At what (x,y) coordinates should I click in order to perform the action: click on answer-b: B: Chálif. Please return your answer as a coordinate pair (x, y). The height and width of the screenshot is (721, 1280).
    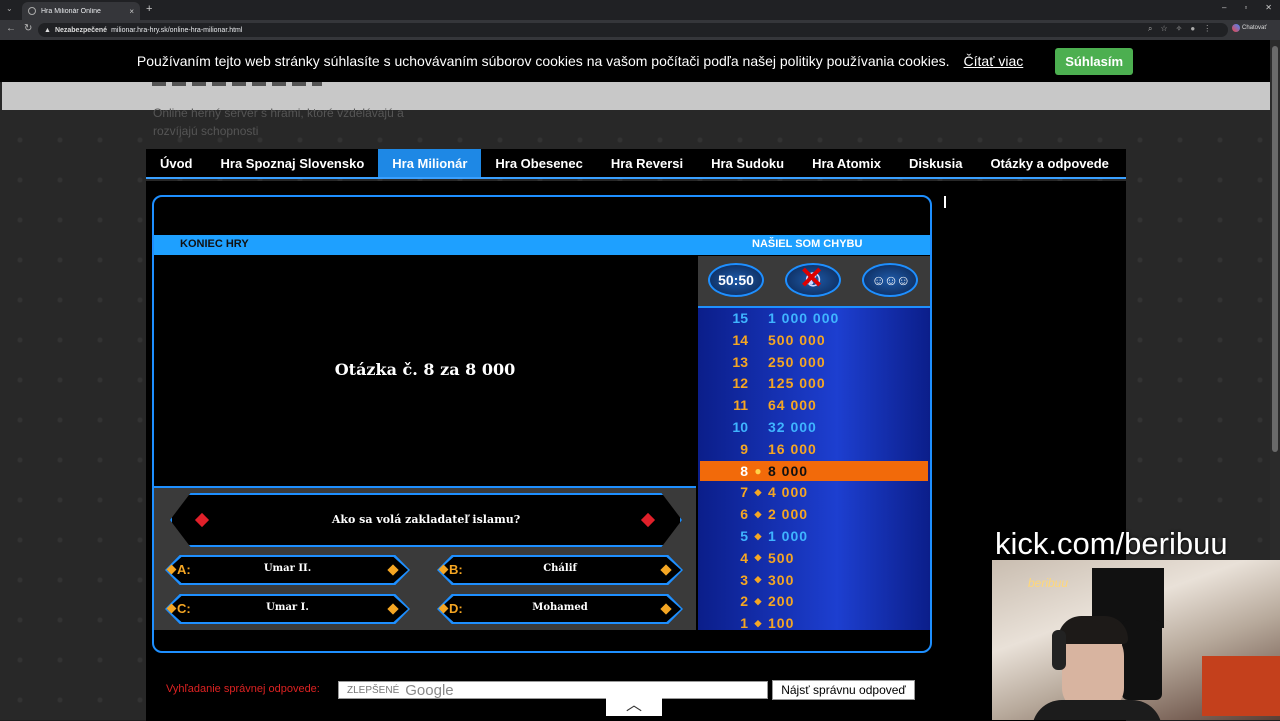
    Looking at the image, I should click on (560, 570).